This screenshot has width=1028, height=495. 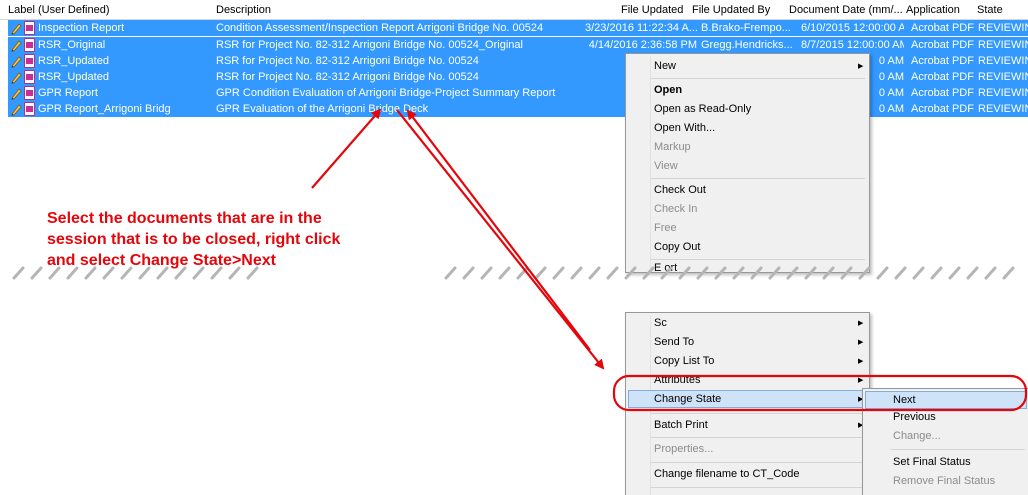 I want to click on highlight-oval, so click(x=820, y=393).